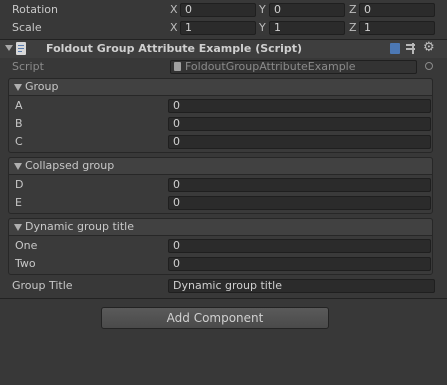 This screenshot has height=385, width=447. What do you see at coordinates (19, 184) in the screenshot?
I see `field-label-d: D` at bounding box center [19, 184].